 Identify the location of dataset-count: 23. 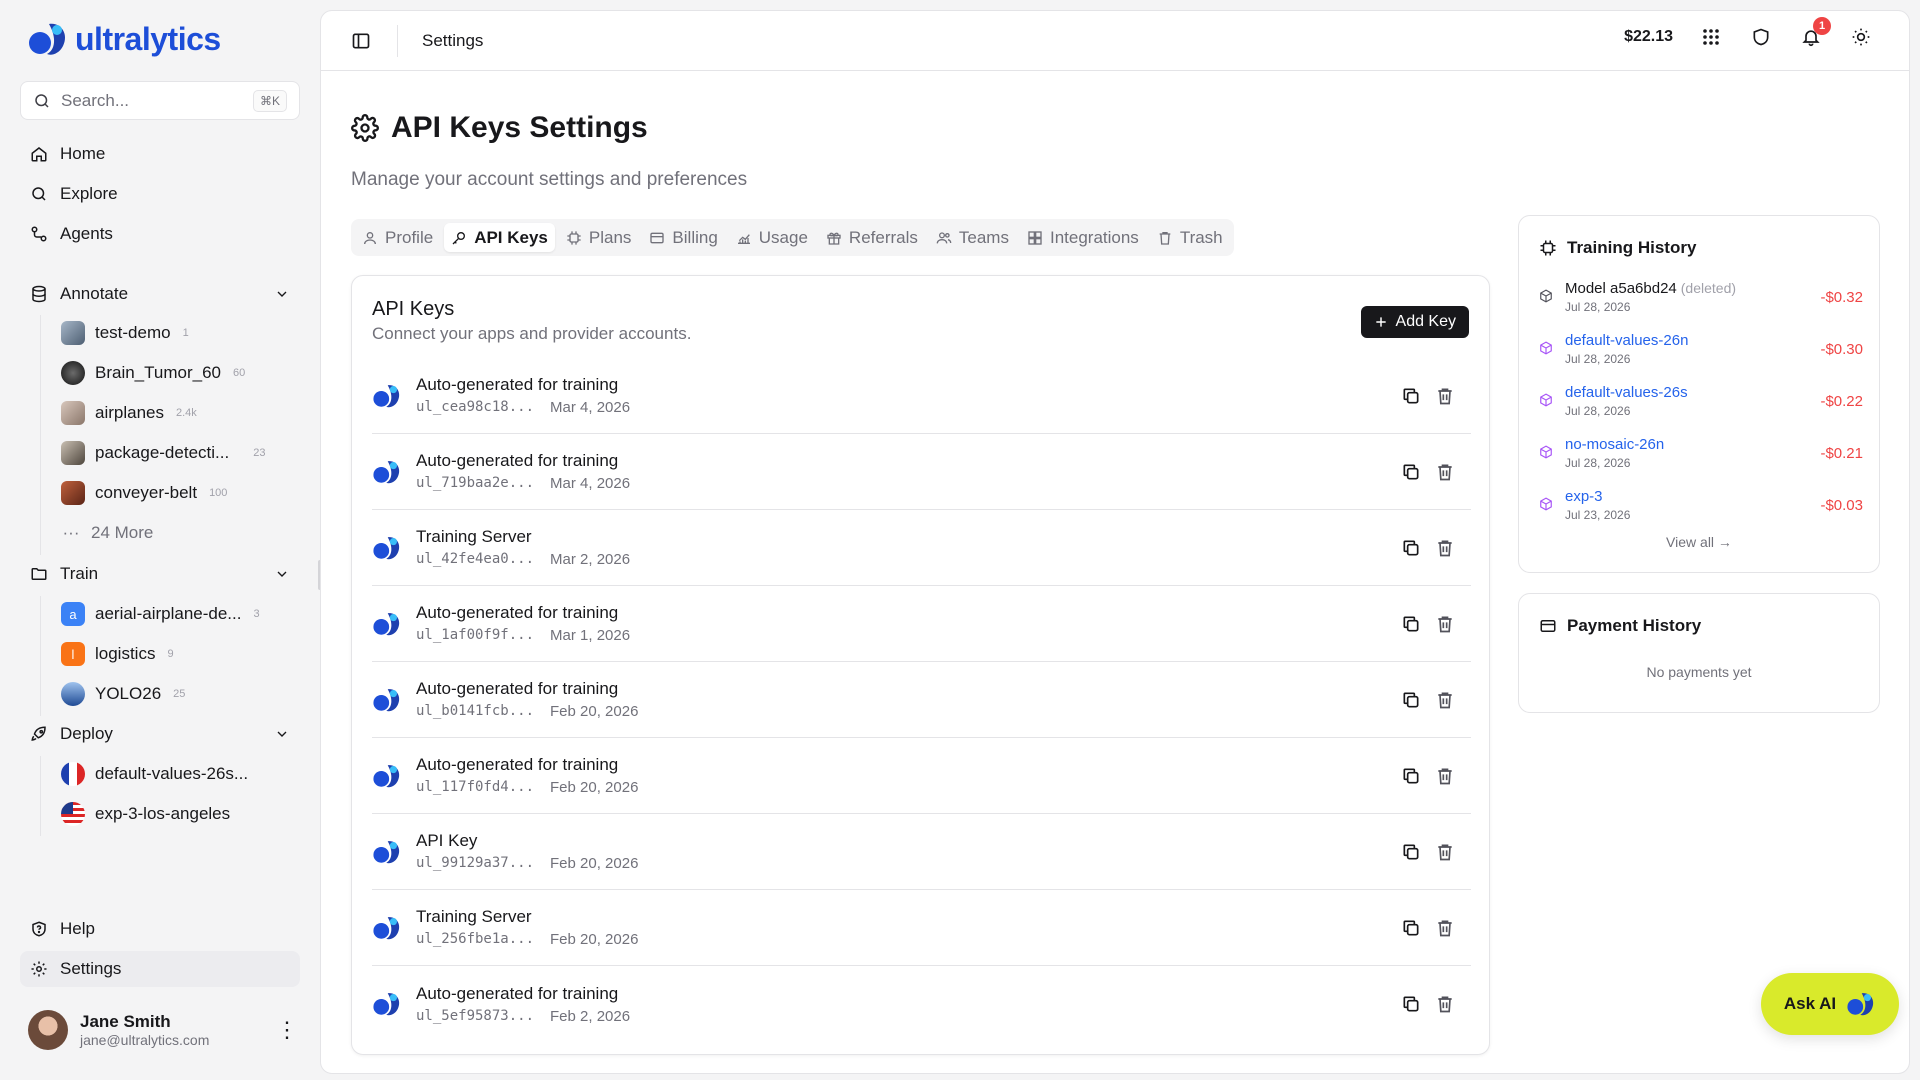
(259, 453).